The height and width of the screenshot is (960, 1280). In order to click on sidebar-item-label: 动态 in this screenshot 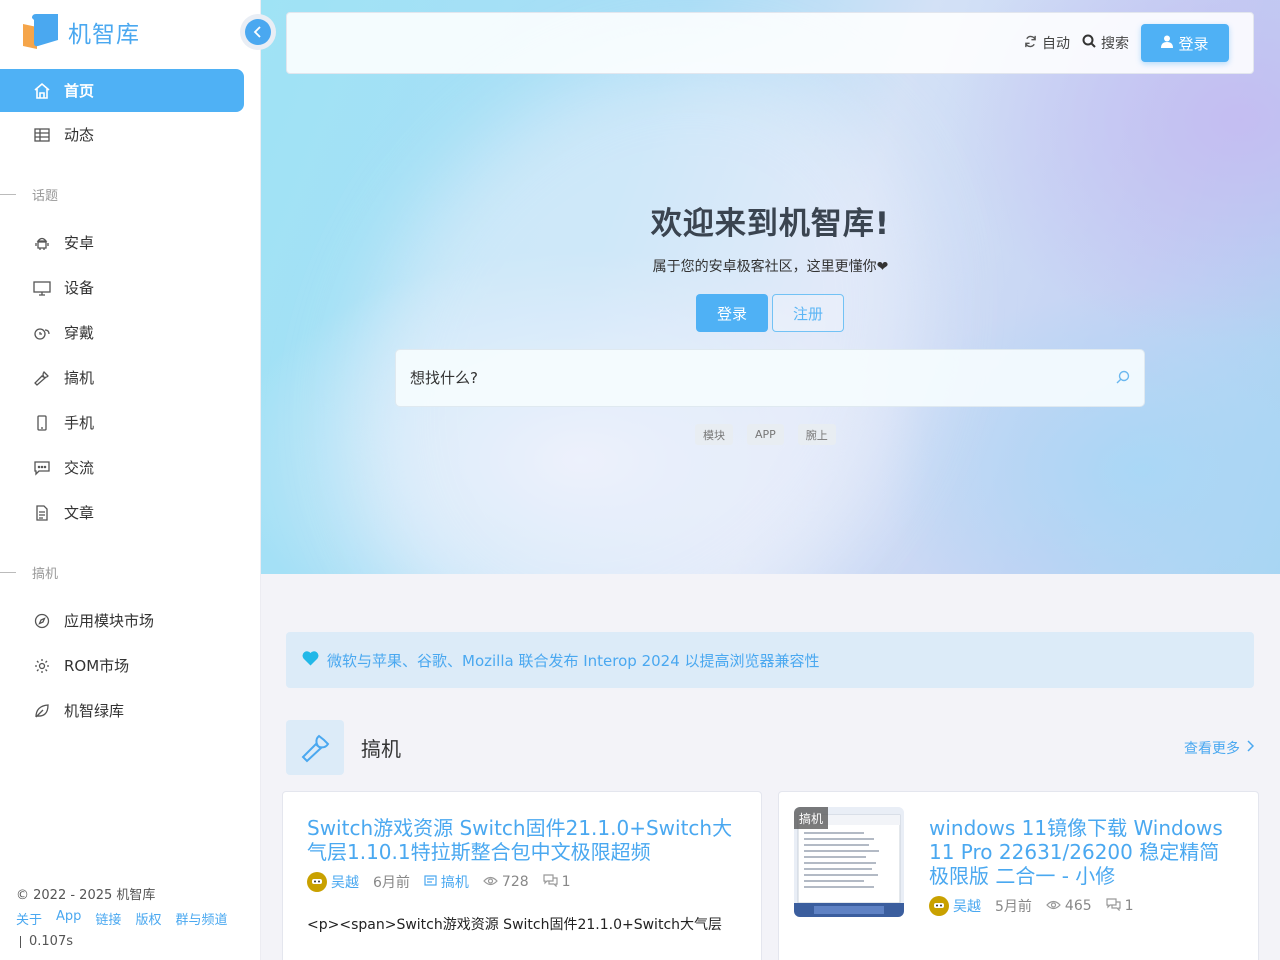, I will do `click(79, 135)`.